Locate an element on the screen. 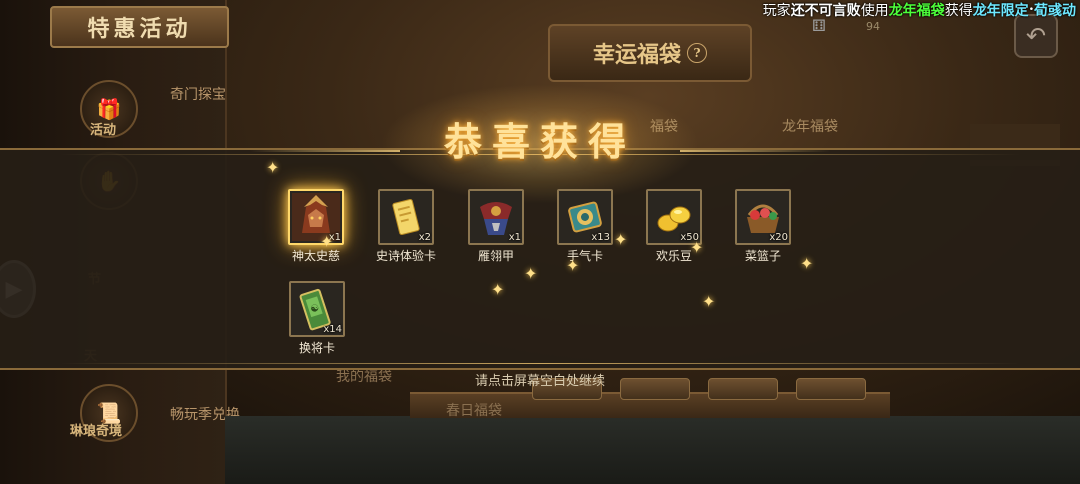  reward-qty: x13 is located at coordinates (600, 237).